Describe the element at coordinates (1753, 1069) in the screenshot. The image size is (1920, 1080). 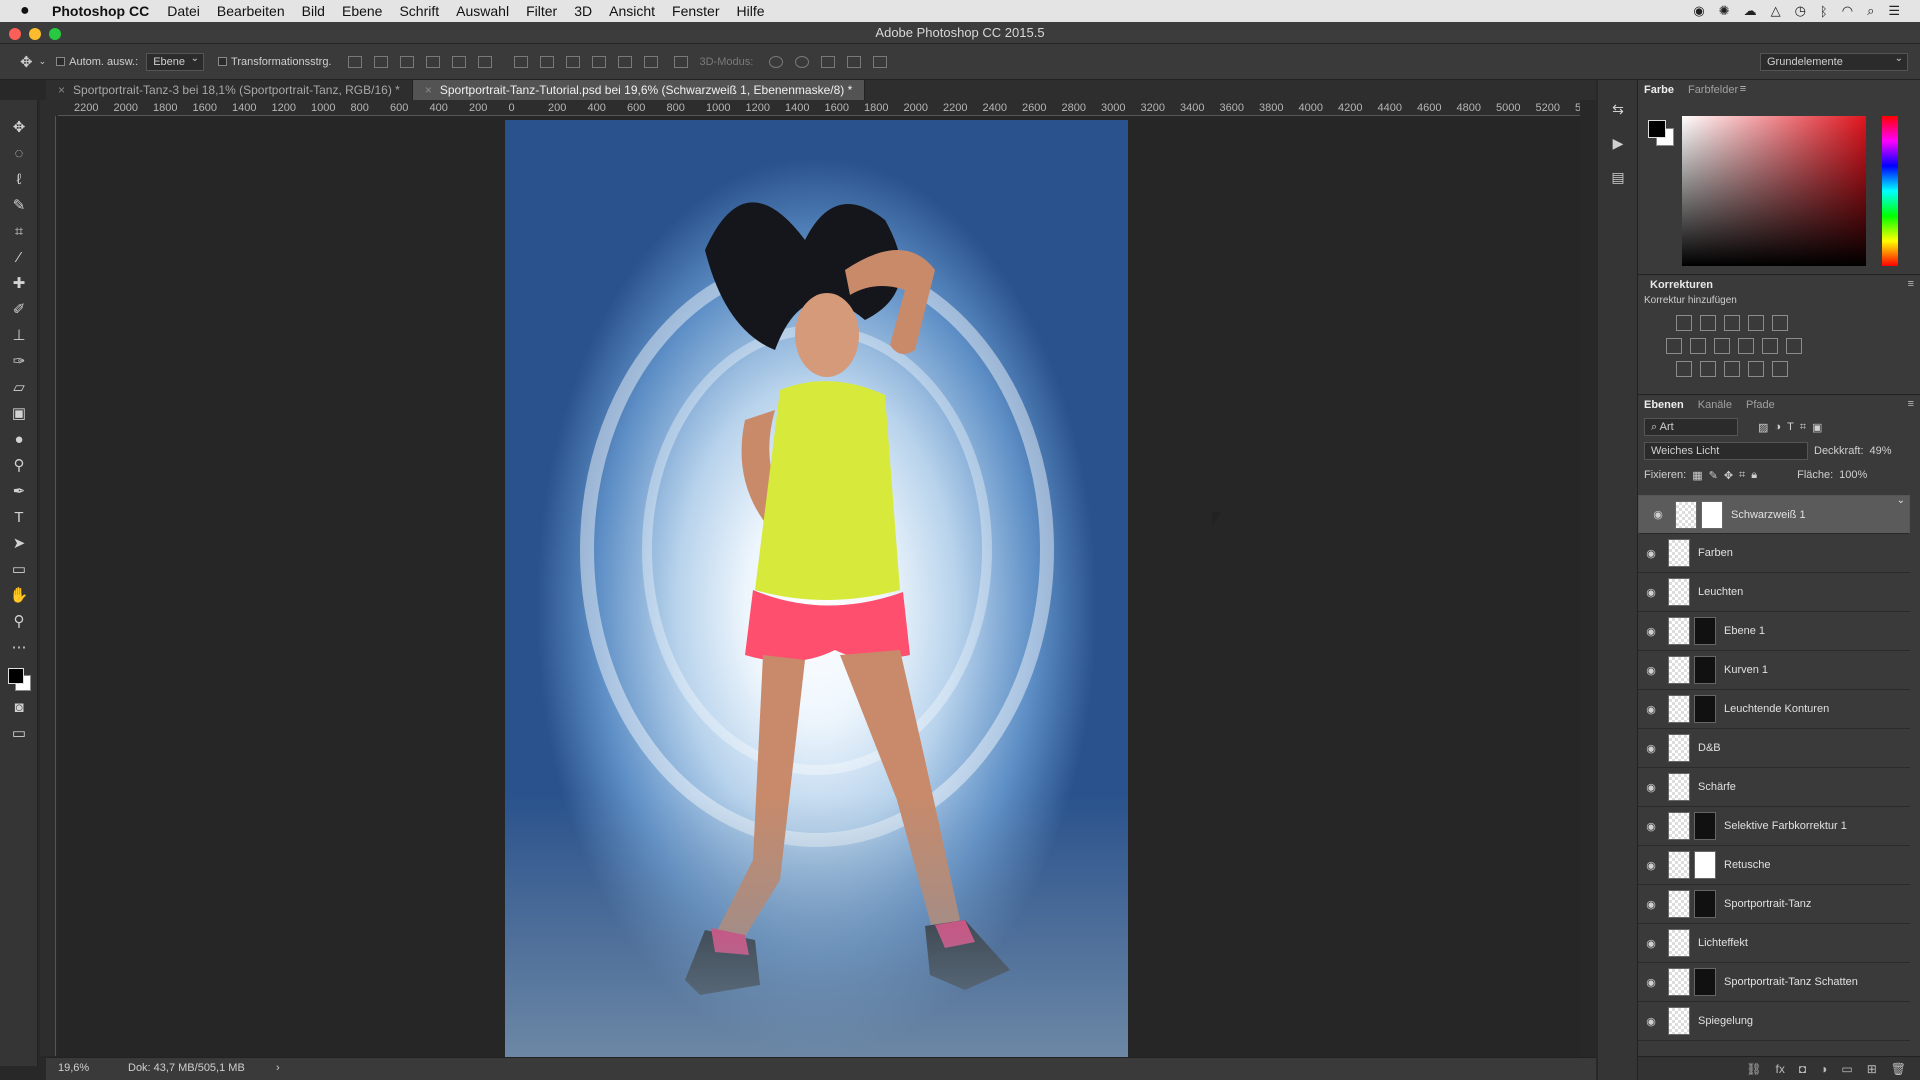
I see `link-layers-icon: ⛓` at that location.